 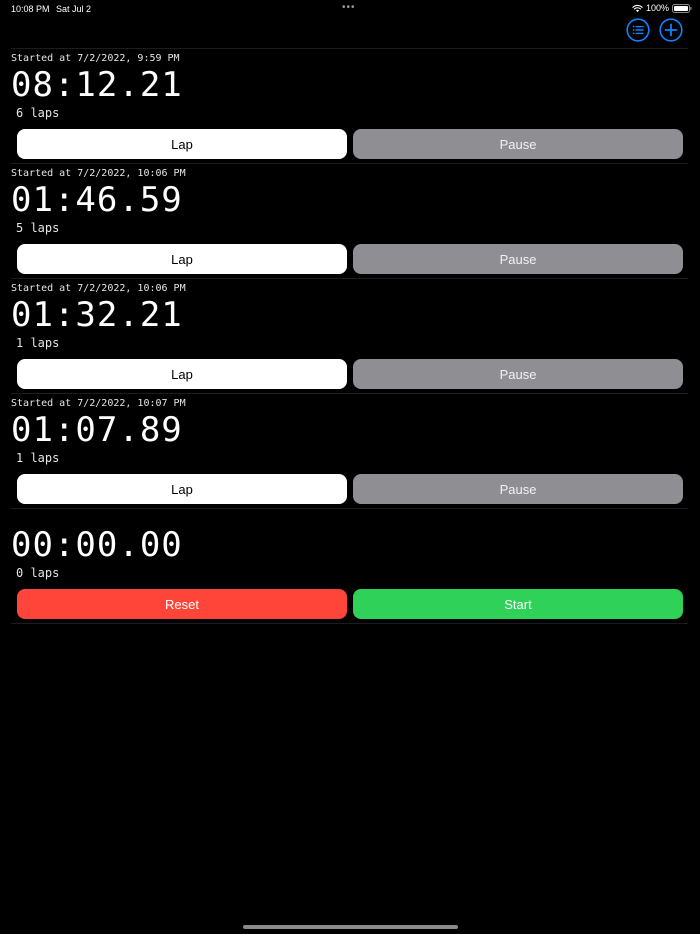 I want to click on lap-count: 6 laps, so click(x=38, y=113).